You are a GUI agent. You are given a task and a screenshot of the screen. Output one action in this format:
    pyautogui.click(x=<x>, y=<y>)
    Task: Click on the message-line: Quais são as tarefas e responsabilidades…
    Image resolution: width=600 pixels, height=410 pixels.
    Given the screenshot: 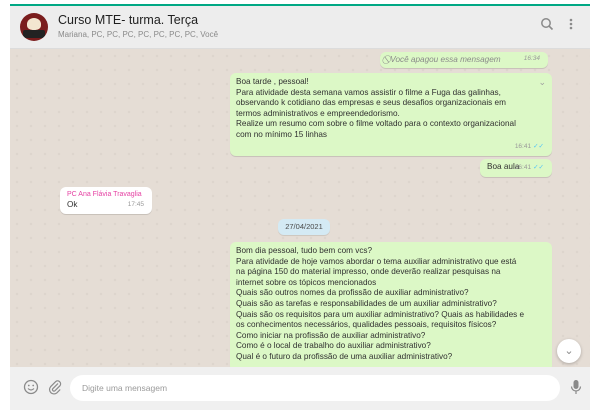 What is the action you would take?
    pyautogui.click(x=366, y=303)
    